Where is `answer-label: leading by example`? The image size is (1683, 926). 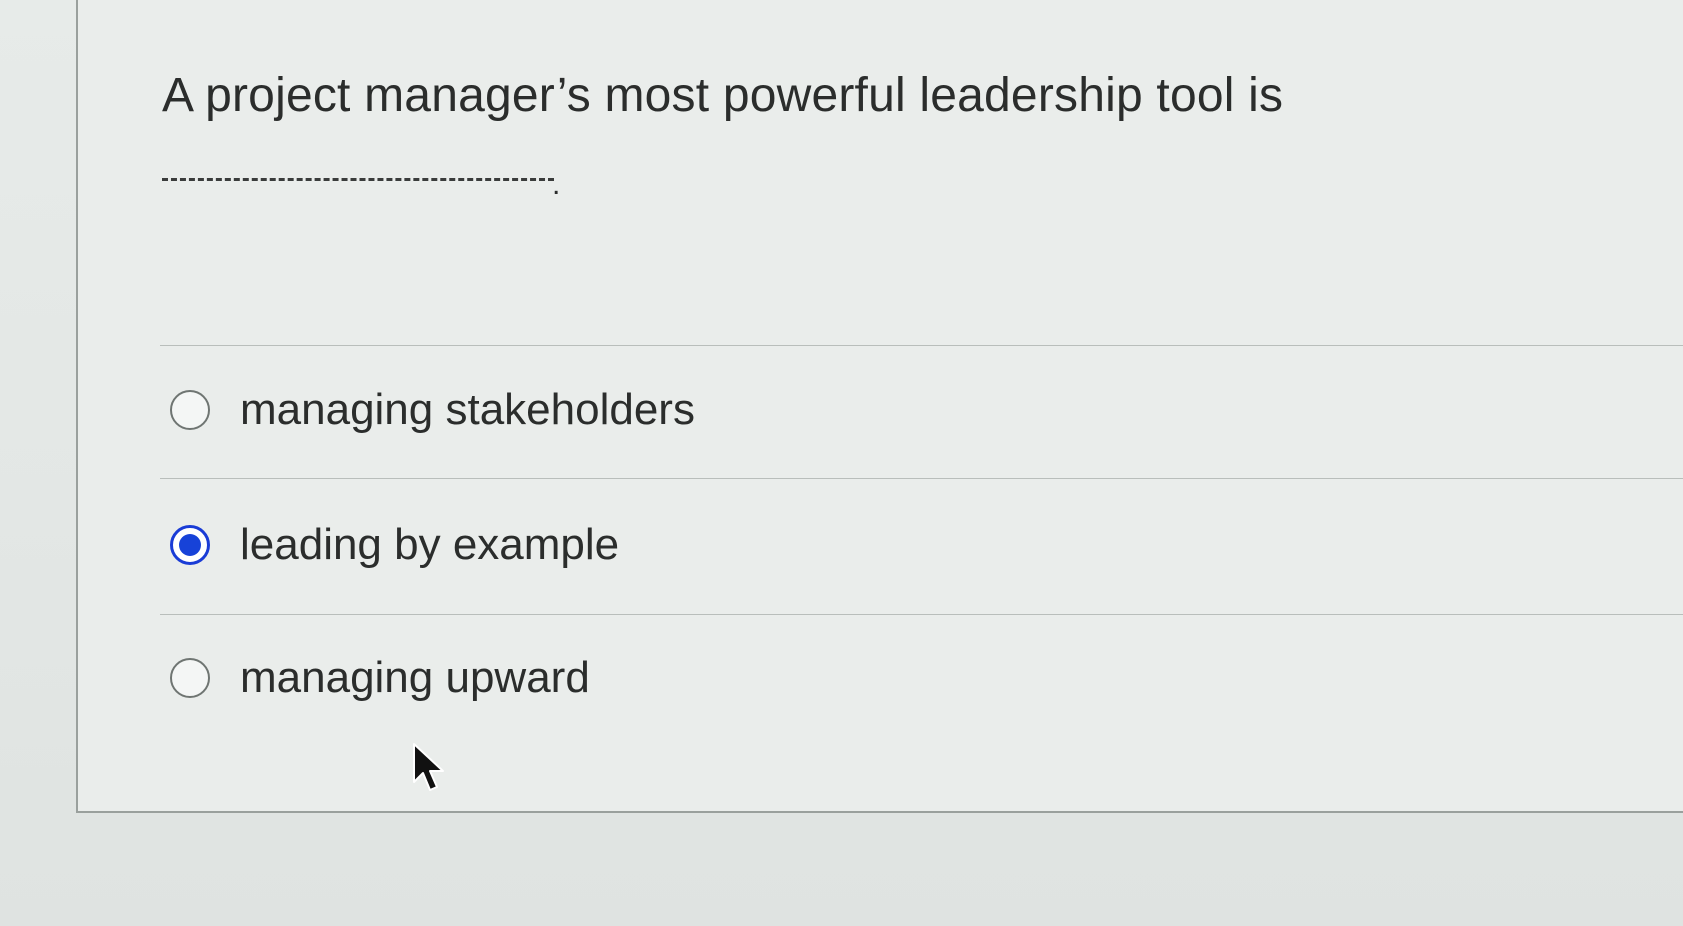
answer-label: leading by example is located at coordinates (430, 544).